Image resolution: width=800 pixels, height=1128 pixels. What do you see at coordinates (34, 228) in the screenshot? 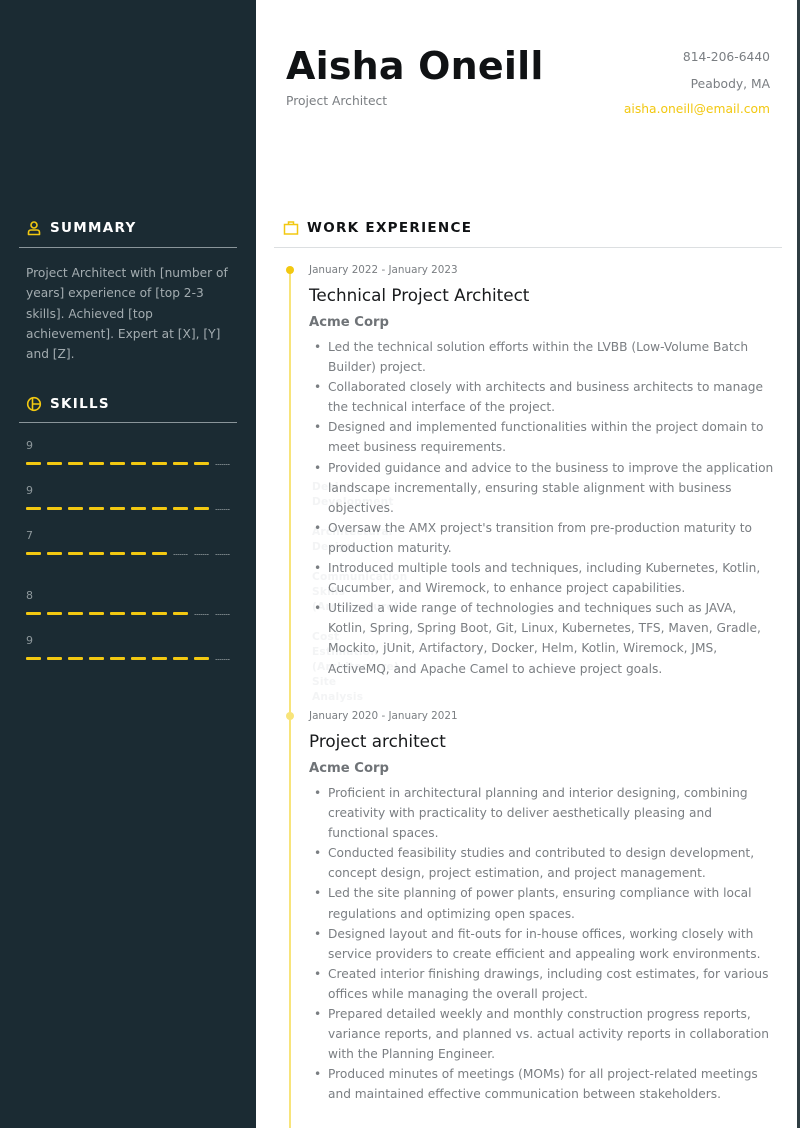
I see `person-icon` at bounding box center [34, 228].